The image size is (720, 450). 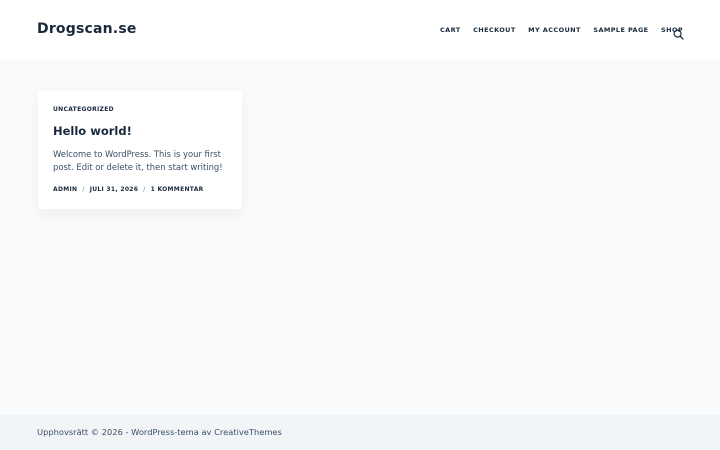 I want to click on post-title-link: Hello world!, so click(x=92, y=131).